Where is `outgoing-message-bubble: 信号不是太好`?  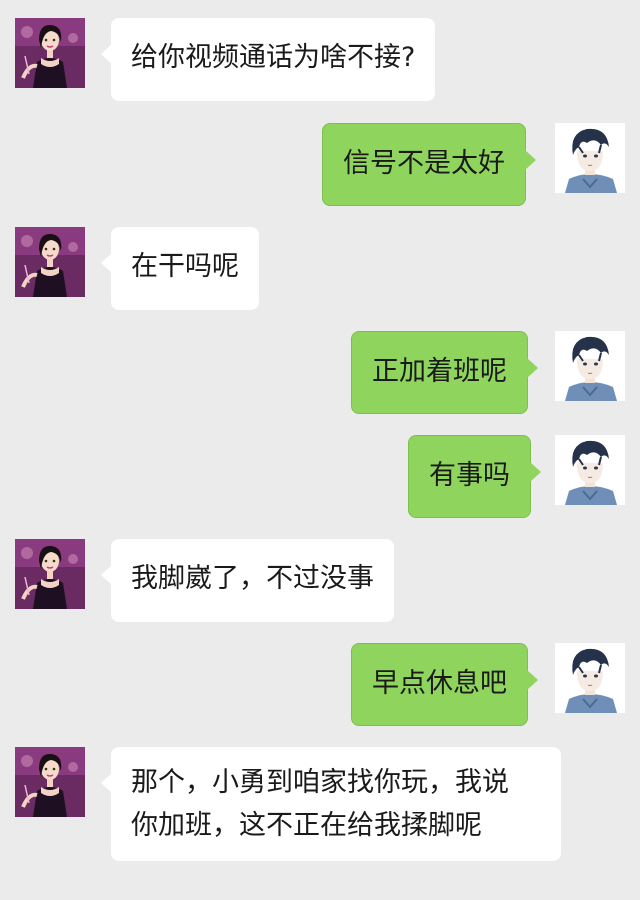 outgoing-message-bubble: 信号不是太好 is located at coordinates (429, 164).